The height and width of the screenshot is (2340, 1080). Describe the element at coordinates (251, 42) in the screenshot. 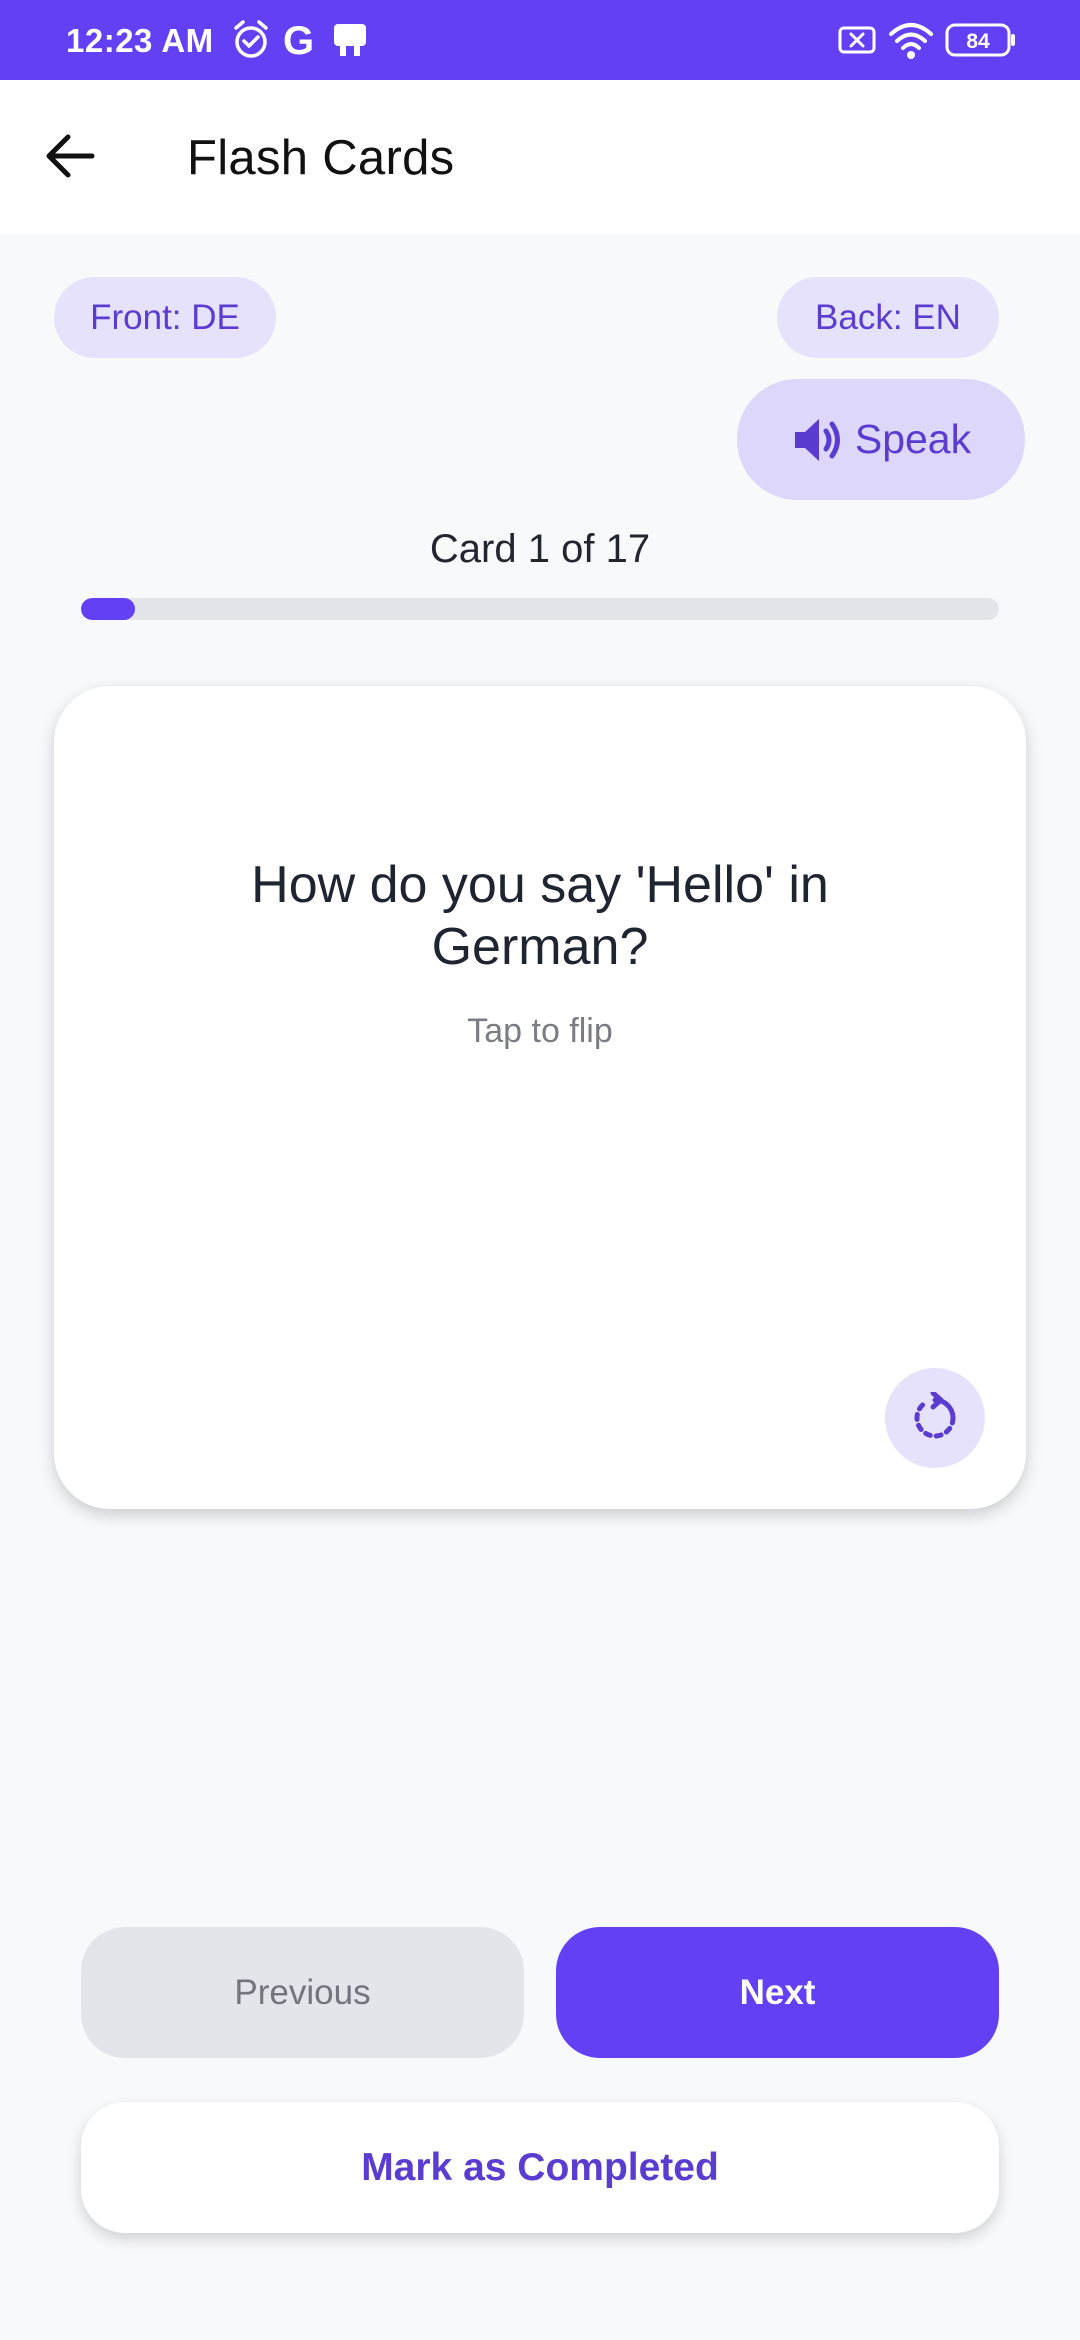

I see `alarm-icon` at that location.